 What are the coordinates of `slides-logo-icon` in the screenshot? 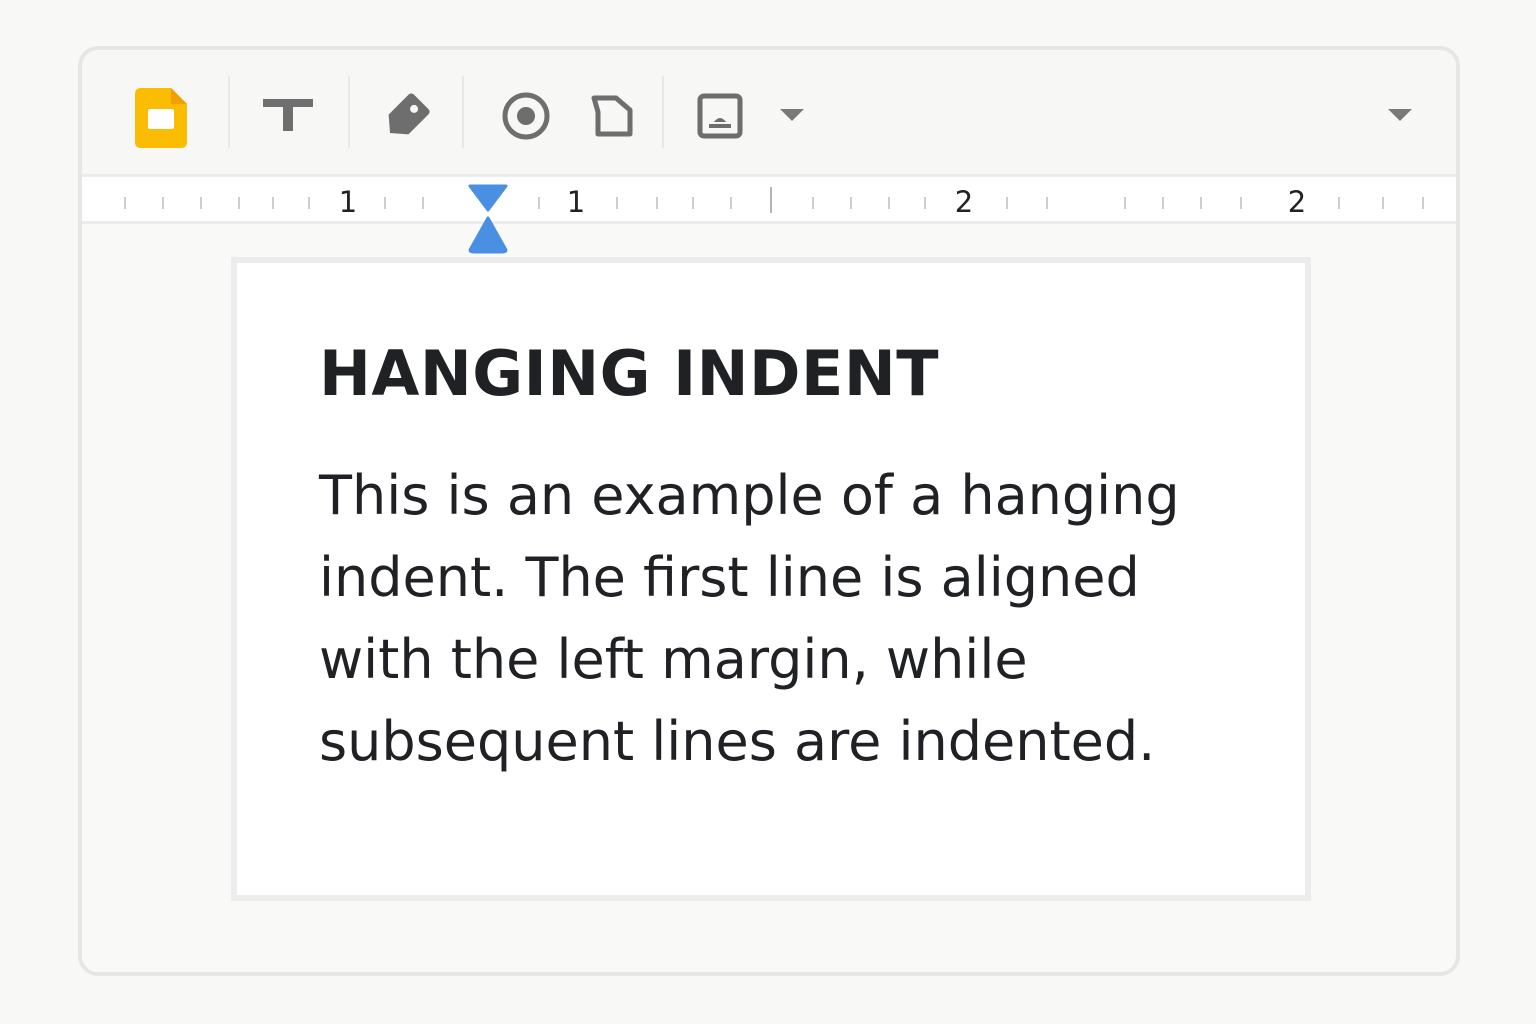 It's located at (162, 118).